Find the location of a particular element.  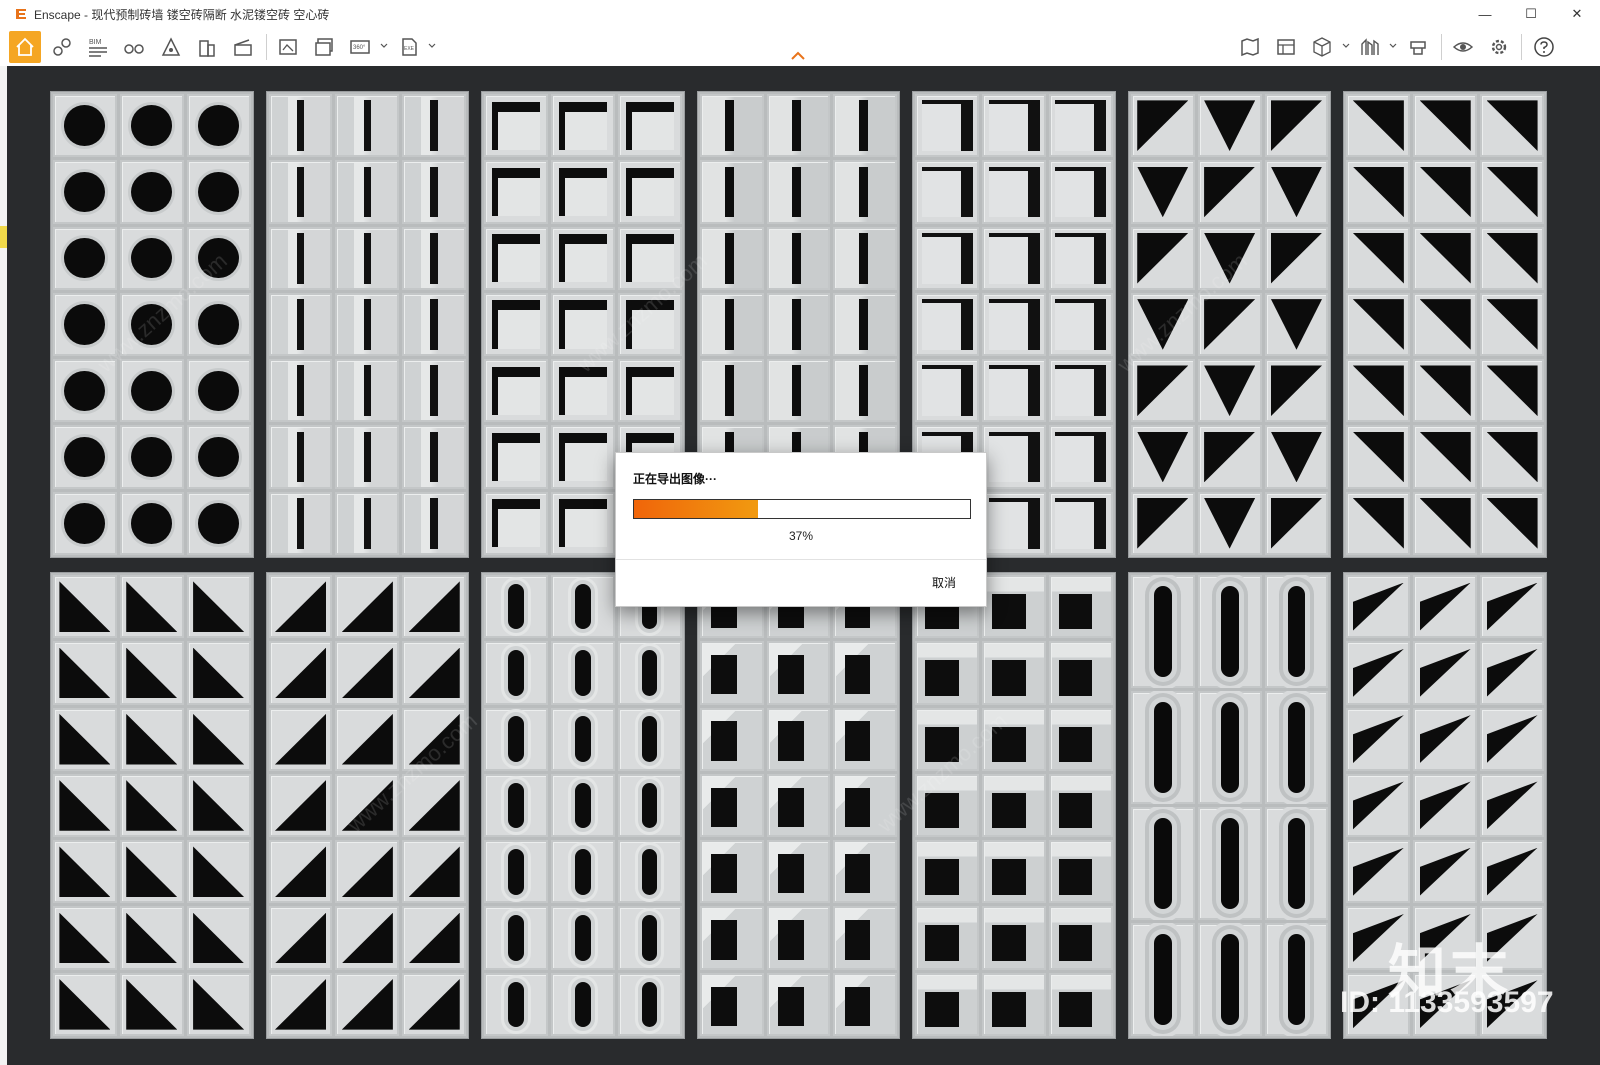

screenshot-button is located at coordinates (288, 47).